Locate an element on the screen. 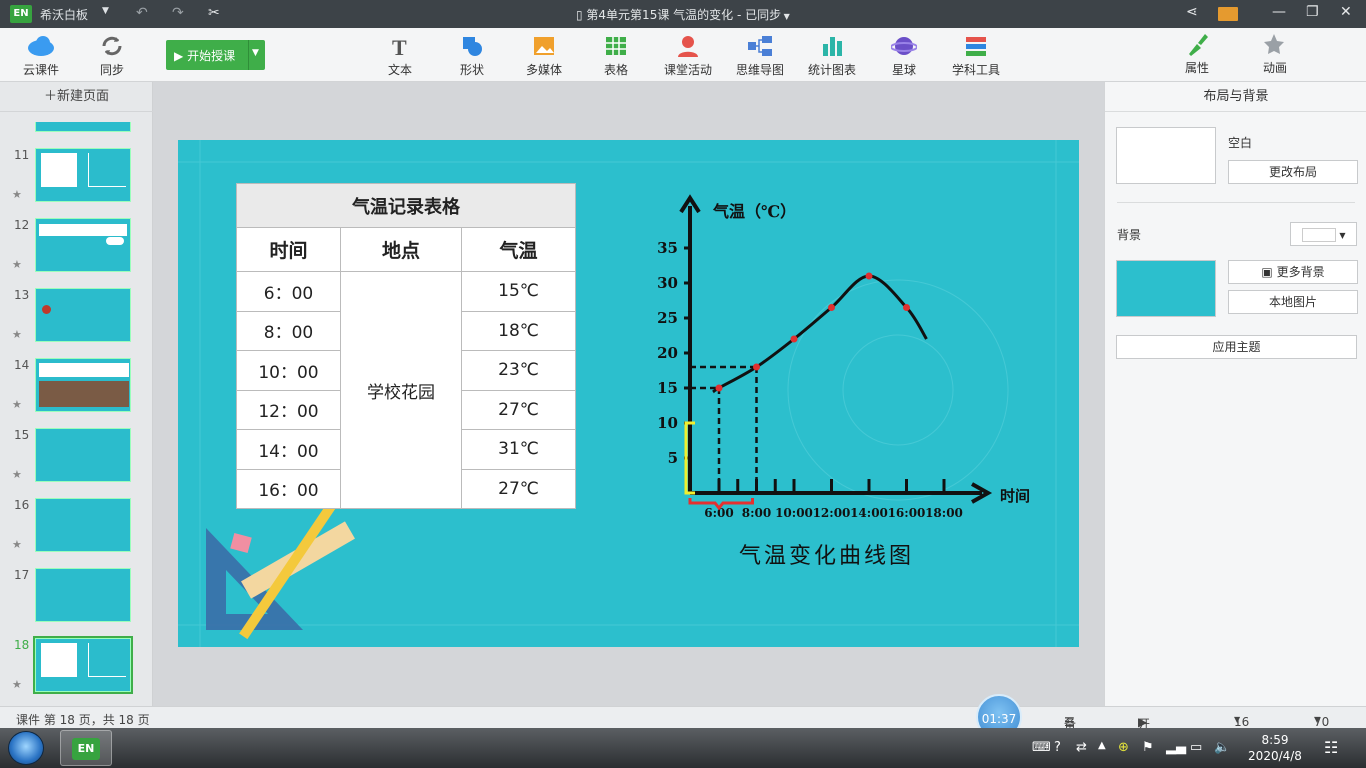  slide-number: 13 is located at coordinates (22, 295).